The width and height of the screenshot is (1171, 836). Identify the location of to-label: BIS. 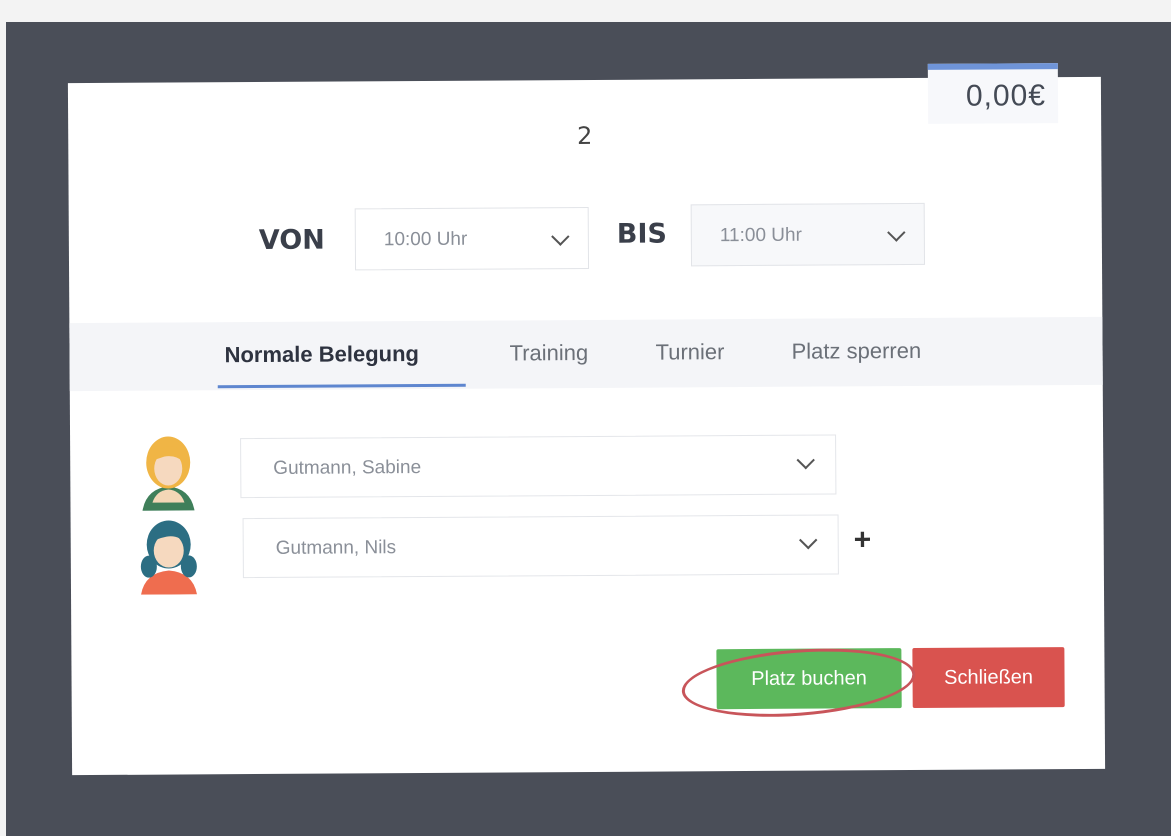
(642, 234).